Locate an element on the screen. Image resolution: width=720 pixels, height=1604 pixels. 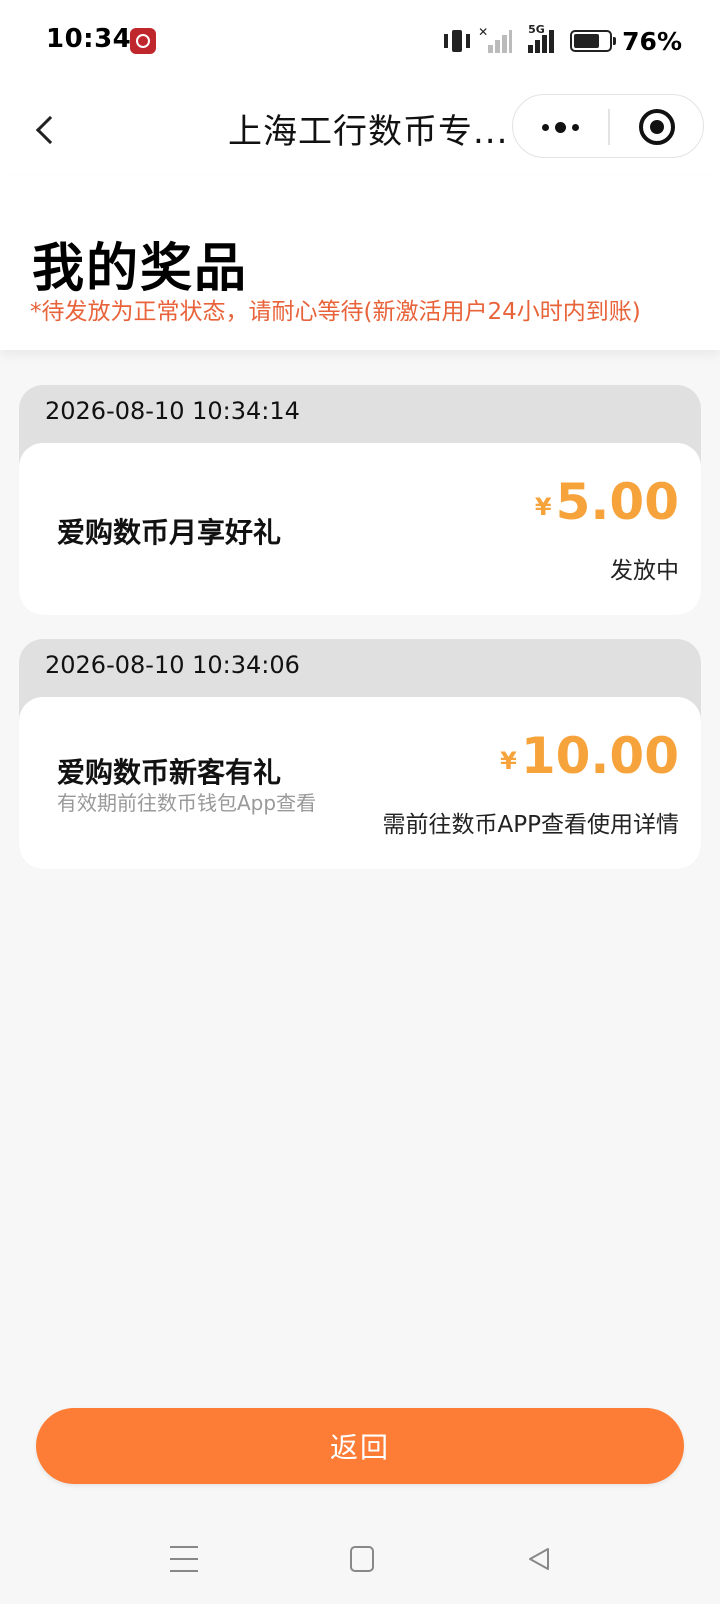
bank-app-icon is located at coordinates (143, 41).